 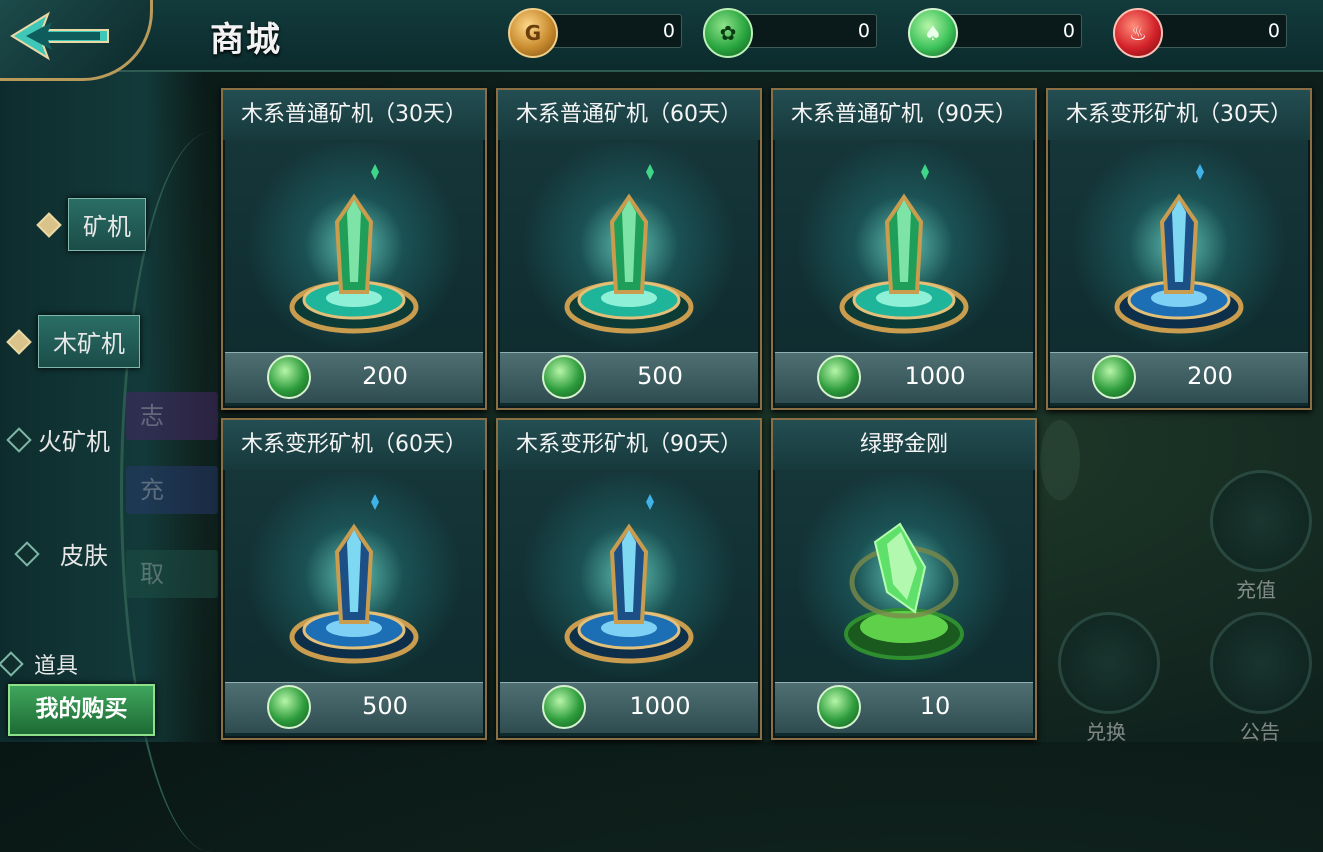 What do you see at coordinates (59, 36) in the screenshot?
I see `back-arrow-icon` at bounding box center [59, 36].